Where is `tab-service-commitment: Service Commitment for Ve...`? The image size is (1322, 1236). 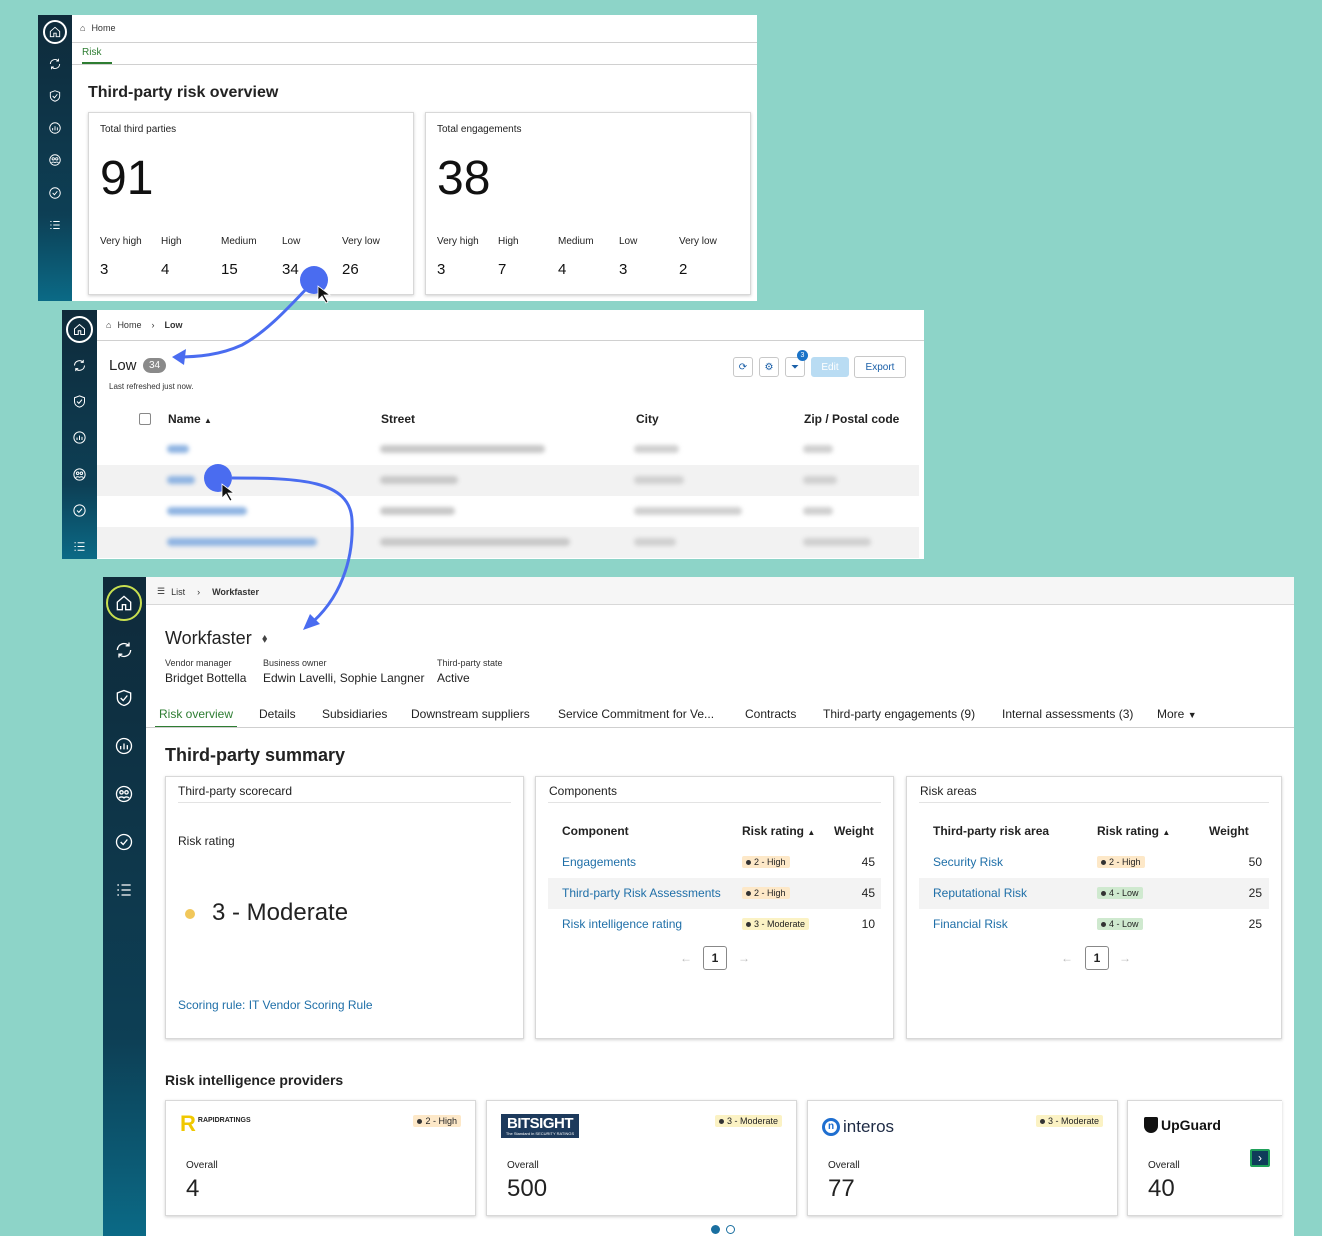
tab-service-commitment: Service Commitment for Ve... is located at coordinates (636, 714).